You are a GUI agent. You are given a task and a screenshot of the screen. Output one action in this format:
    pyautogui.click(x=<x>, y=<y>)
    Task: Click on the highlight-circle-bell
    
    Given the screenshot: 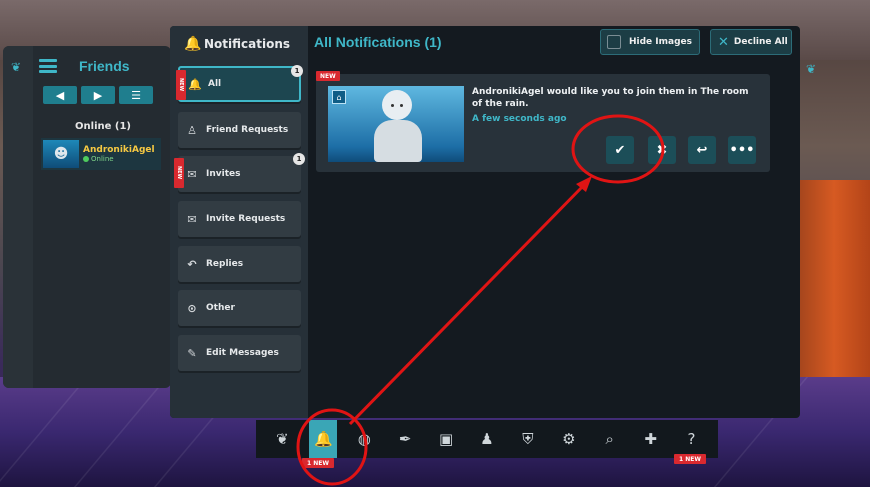 What is the action you would take?
    pyautogui.click(x=332, y=447)
    